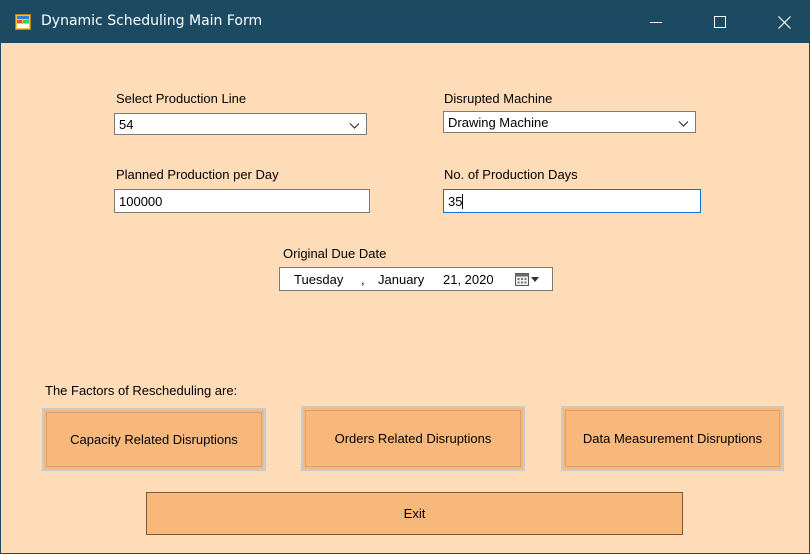 The height and width of the screenshot is (554, 810). I want to click on title-bar: Dynamic Scheduling Main Form, so click(405, 22).